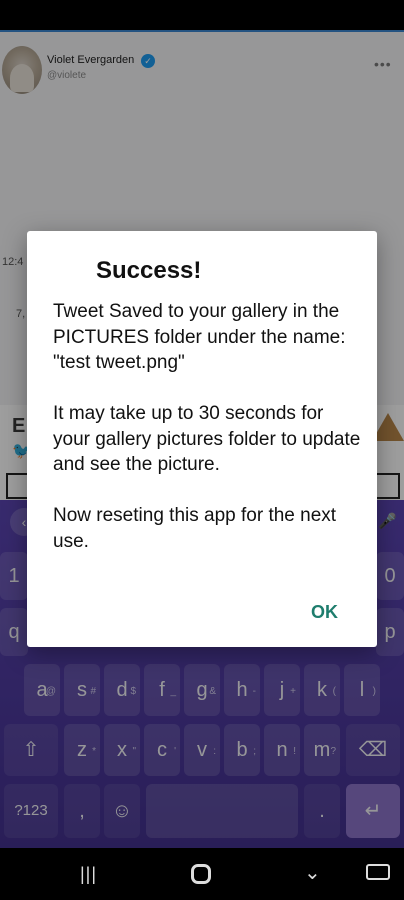  I want to click on home-icon, so click(201, 874).